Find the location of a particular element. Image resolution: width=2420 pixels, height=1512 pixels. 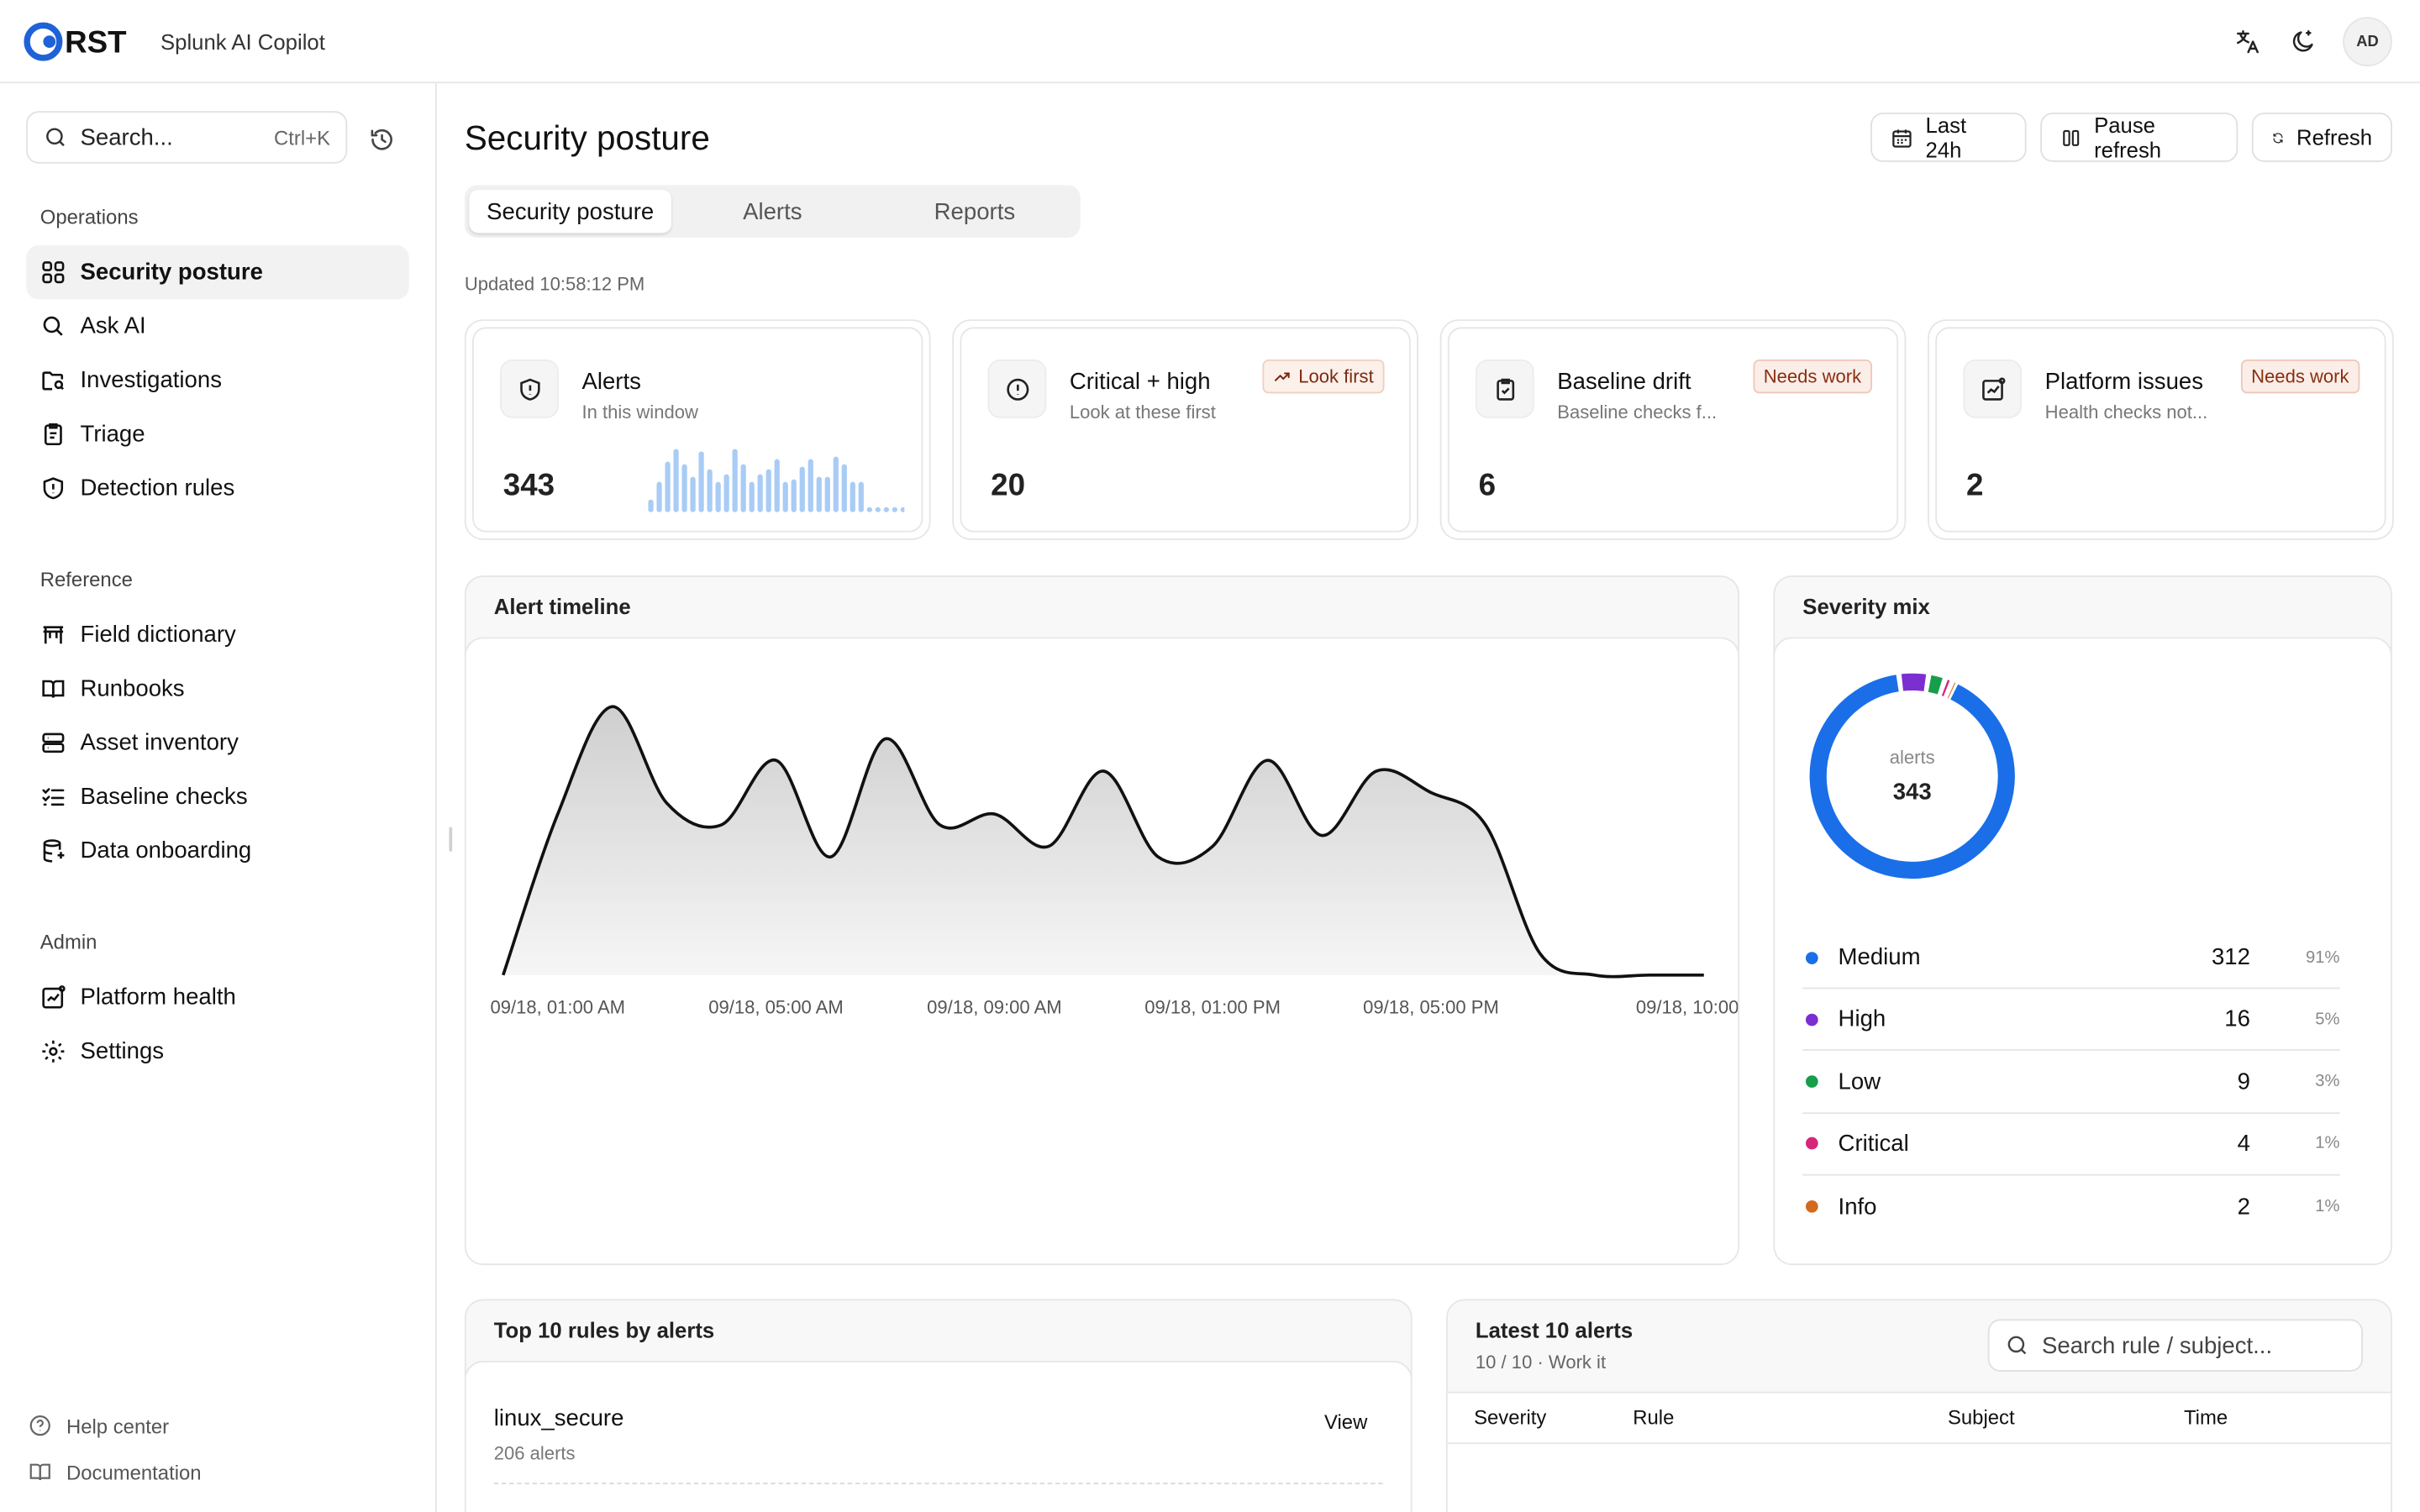

nav-item-runbooks: Runbooks is located at coordinates (218, 689).